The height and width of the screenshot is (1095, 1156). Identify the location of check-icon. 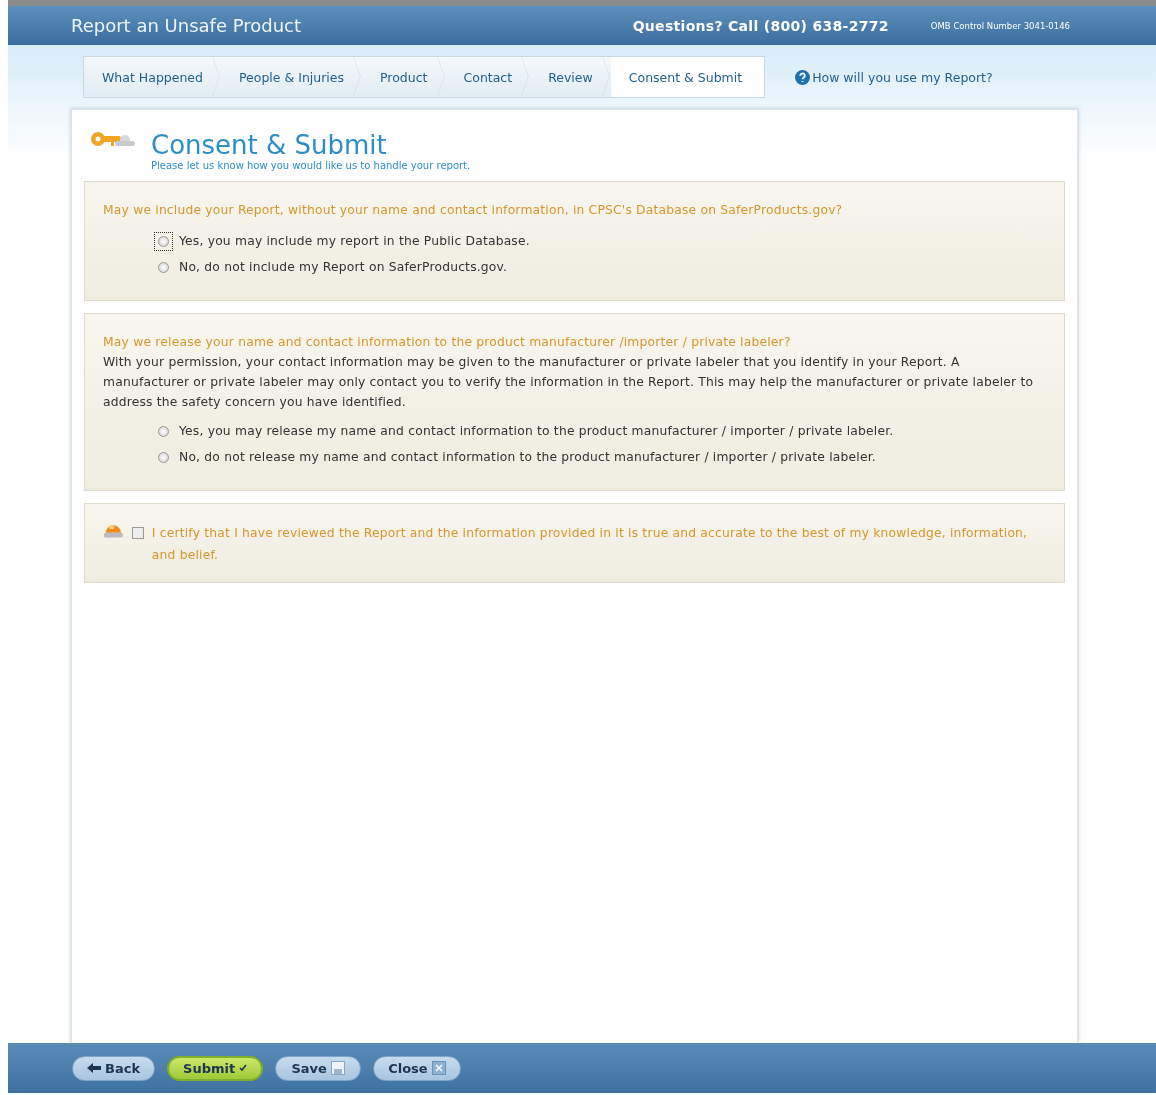
(243, 1068).